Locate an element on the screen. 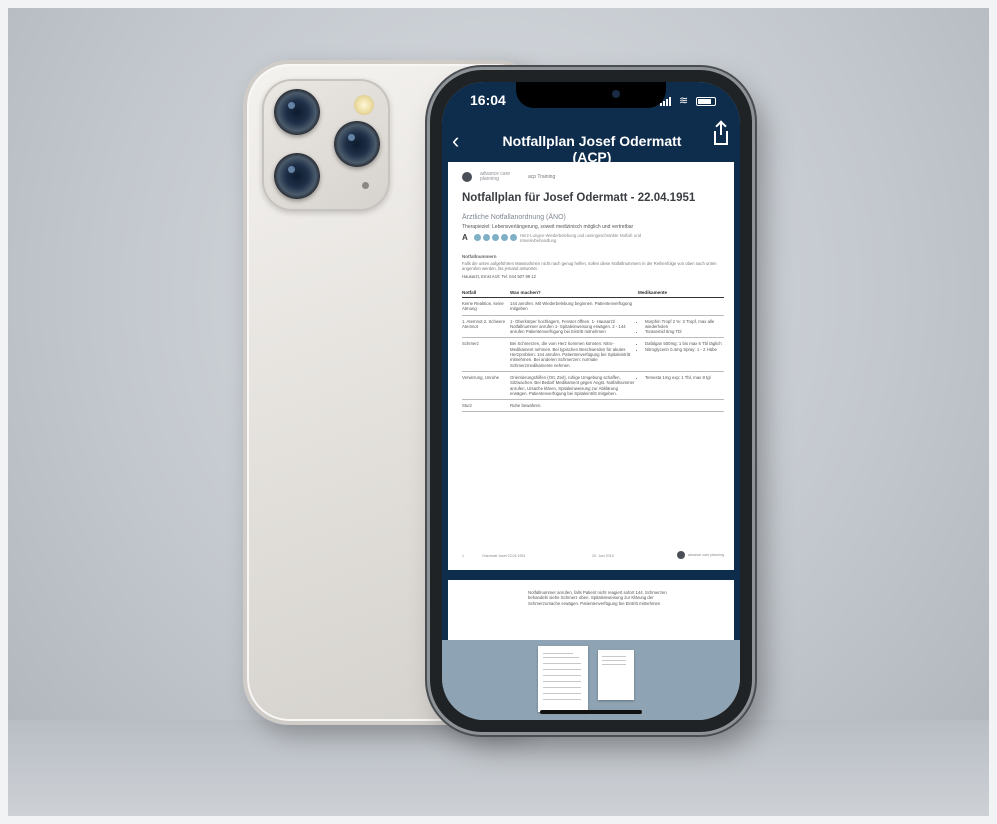 This screenshot has width=997, height=824. footer-logo: advance care planning is located at coordinates (700, 555).